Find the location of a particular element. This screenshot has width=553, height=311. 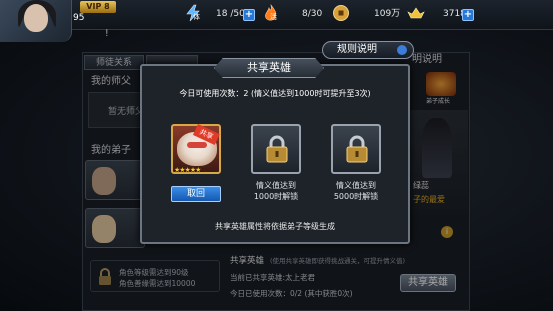

energy-value: 8/30 is located at coordinates (312, 14).